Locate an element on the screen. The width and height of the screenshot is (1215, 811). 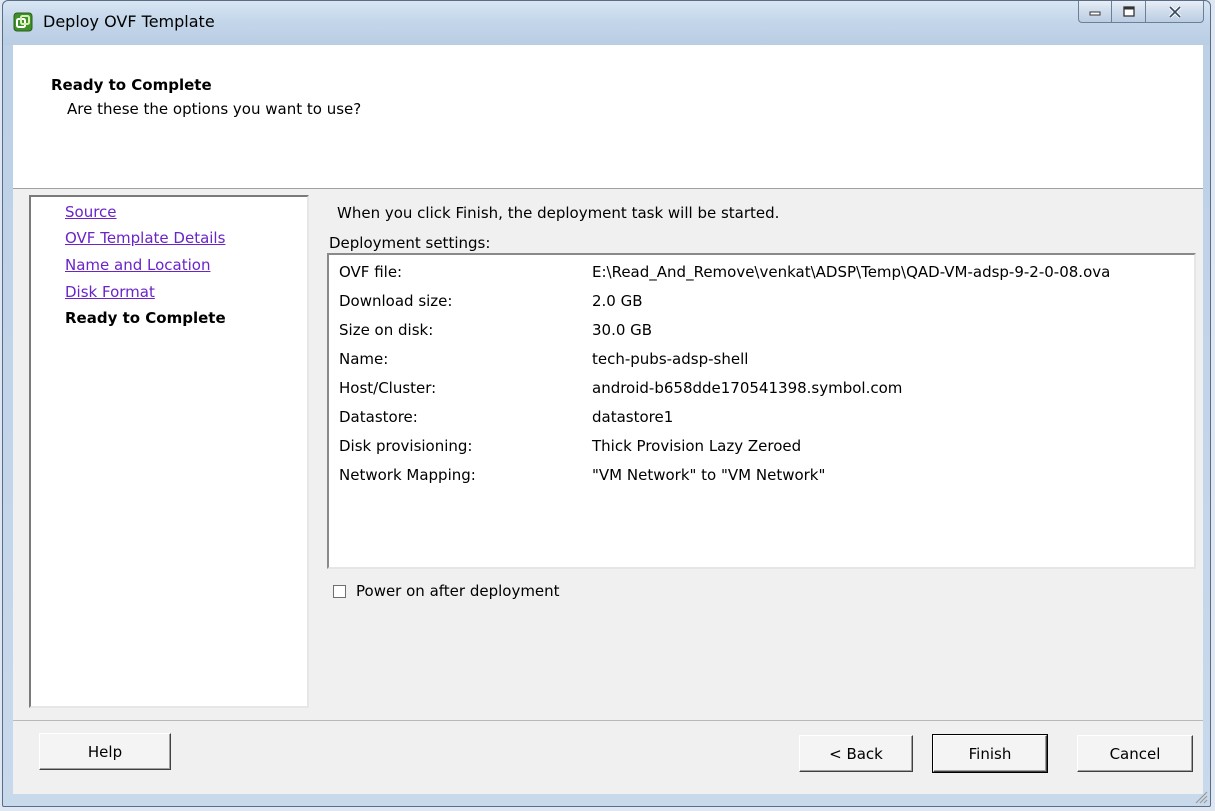
setting-key: Name: is located at coordinates (364, 359).